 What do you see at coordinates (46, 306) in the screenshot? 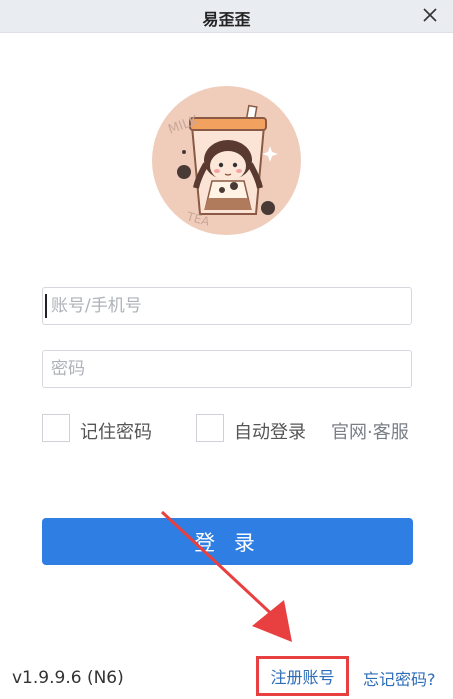
I see `text-caret` at bounding box center [46, 306].